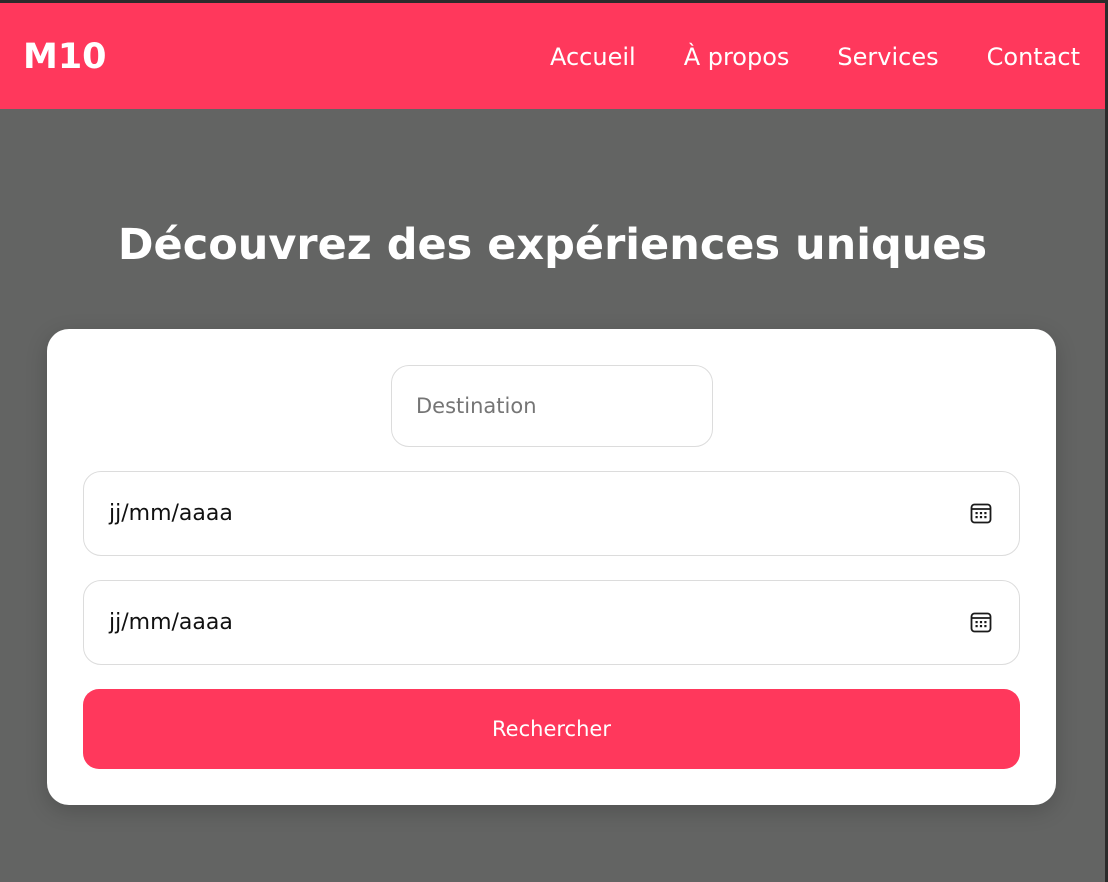 The width and height of the screenshot is (1108, 882). Describe the element at coordinates (171, 622) in the screenshot. I see `end-date-placeholder: jj/mm/aaaa` at that location.